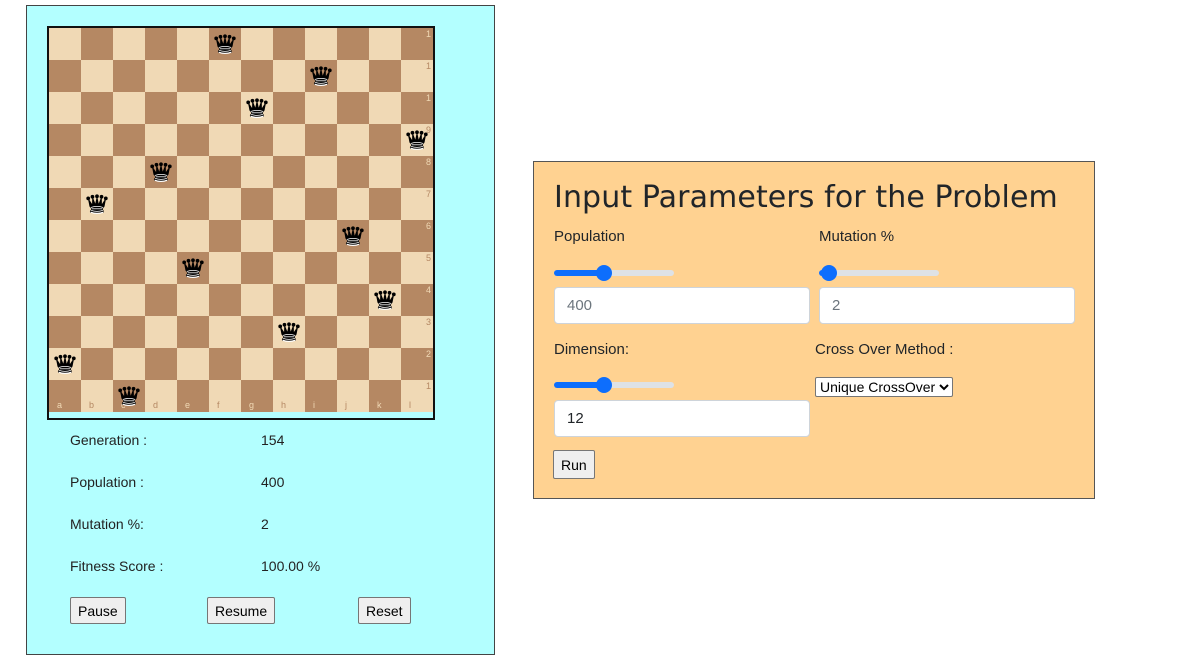  I want to click on mutation-slider, so click(879, 273).